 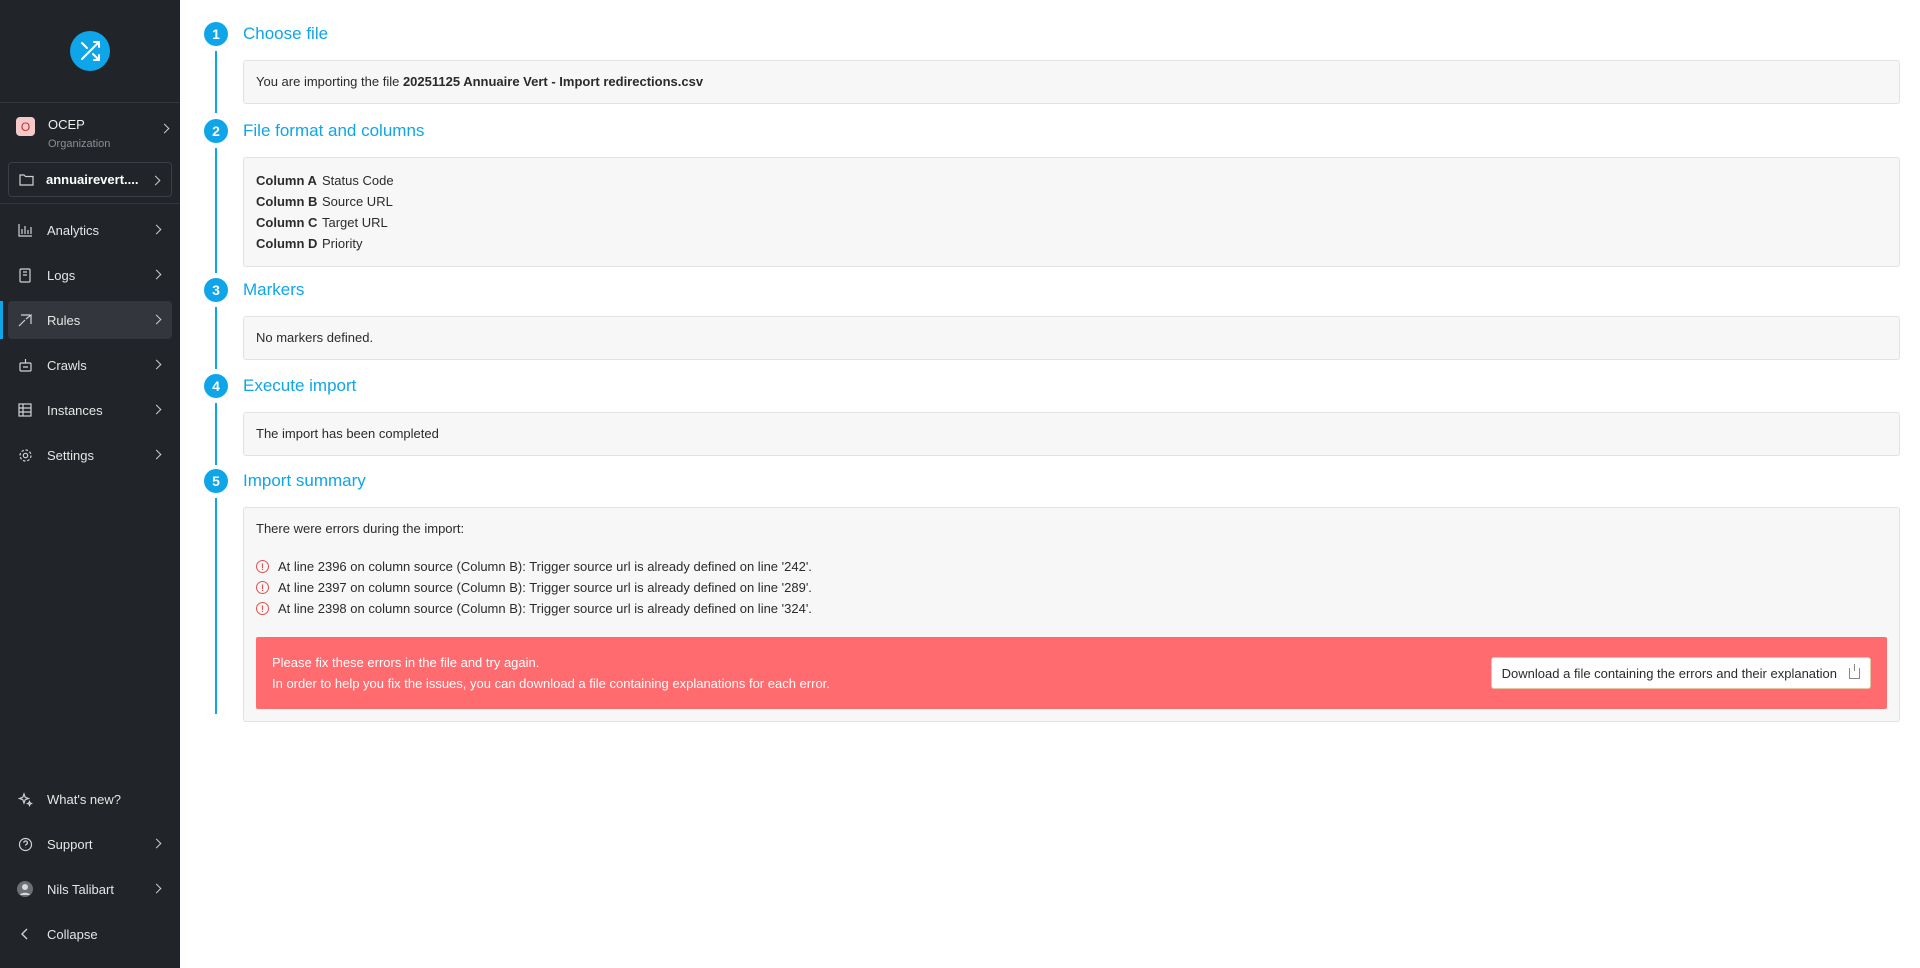 I want to click on column-key: Column C, so click(x=287, y=222).